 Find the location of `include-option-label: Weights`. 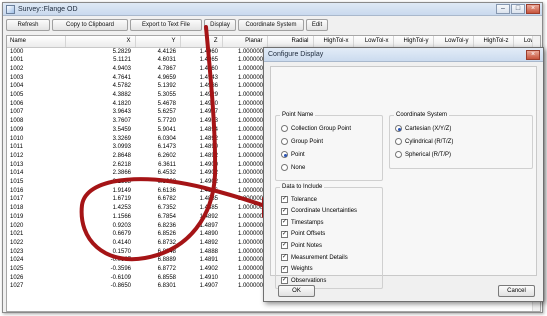

include-option-label: Weights is located at coordinates (302, 269).